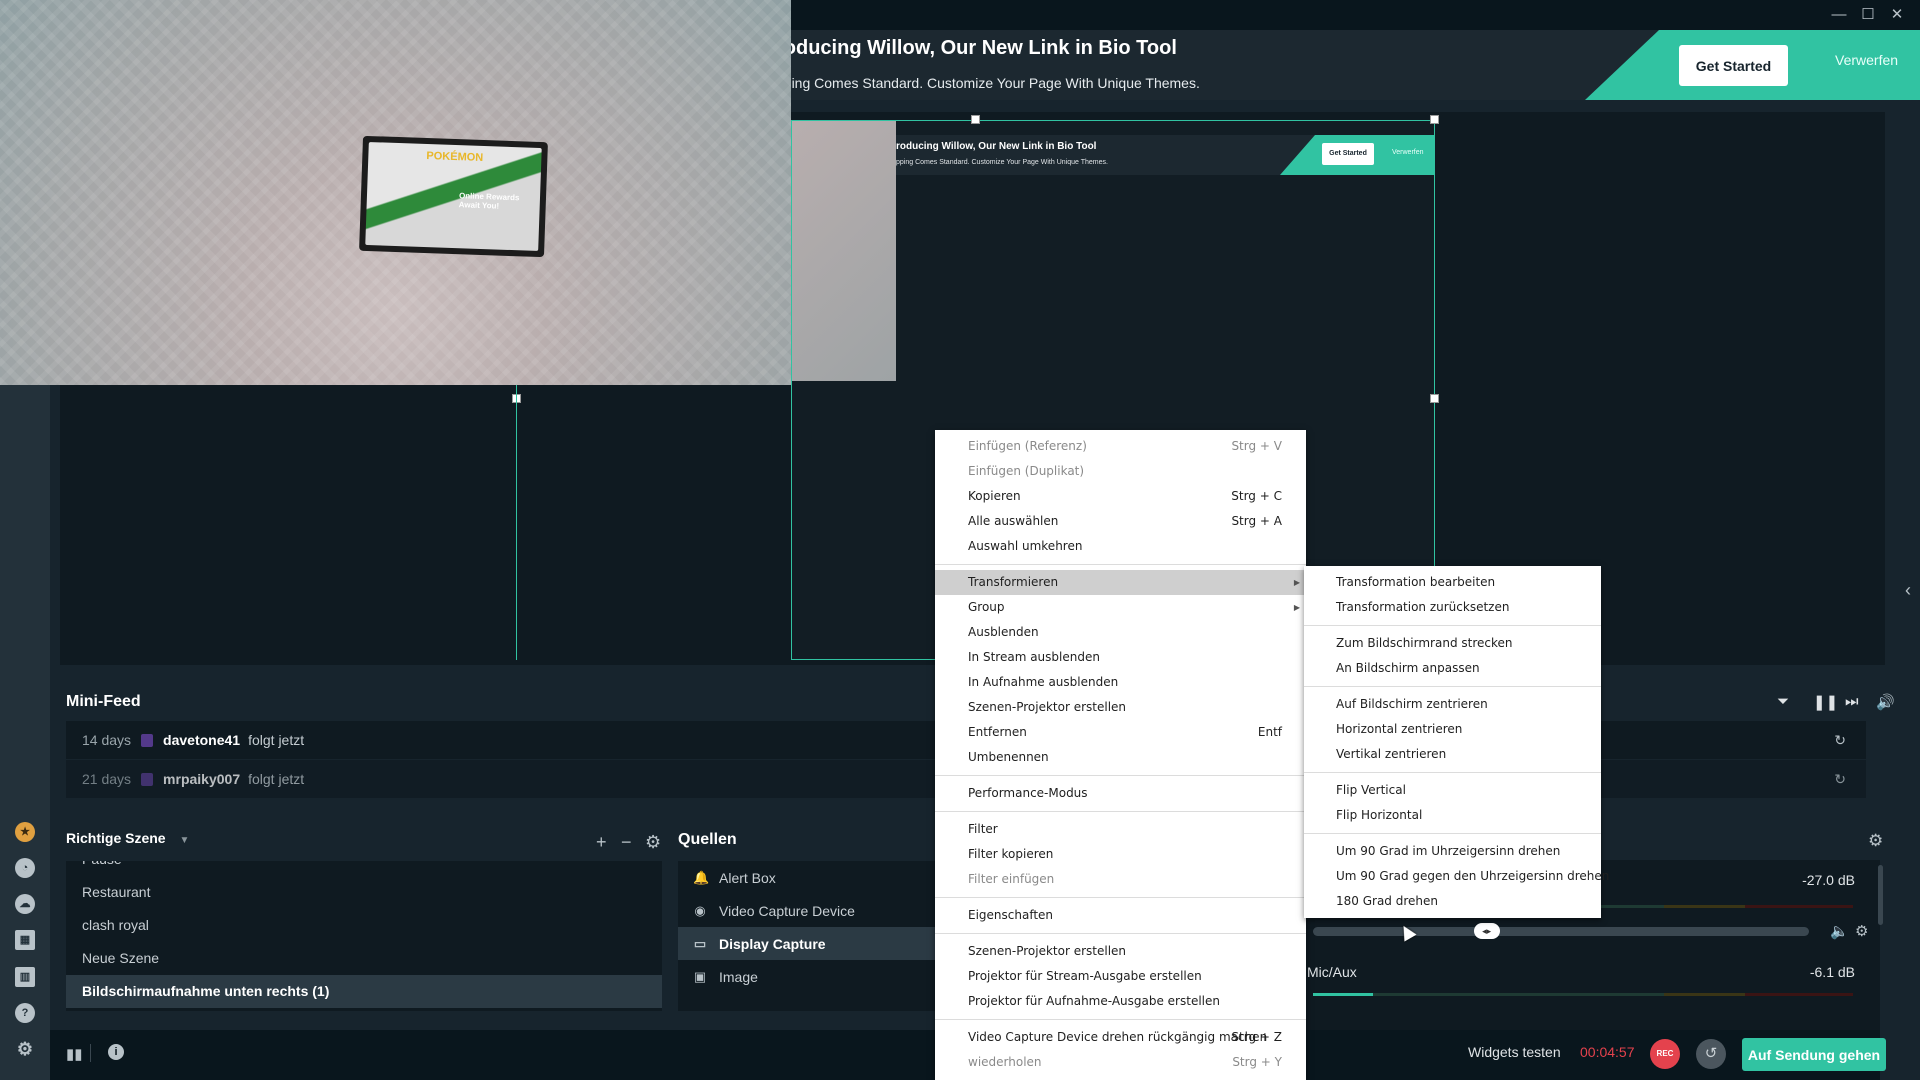 The width and height of the screenshot is (1920, 1080). What do you see at coordinates (1868, 15) in the screenshot?
I see `maximize-button: ☐` at bounding box center [1868, 15].